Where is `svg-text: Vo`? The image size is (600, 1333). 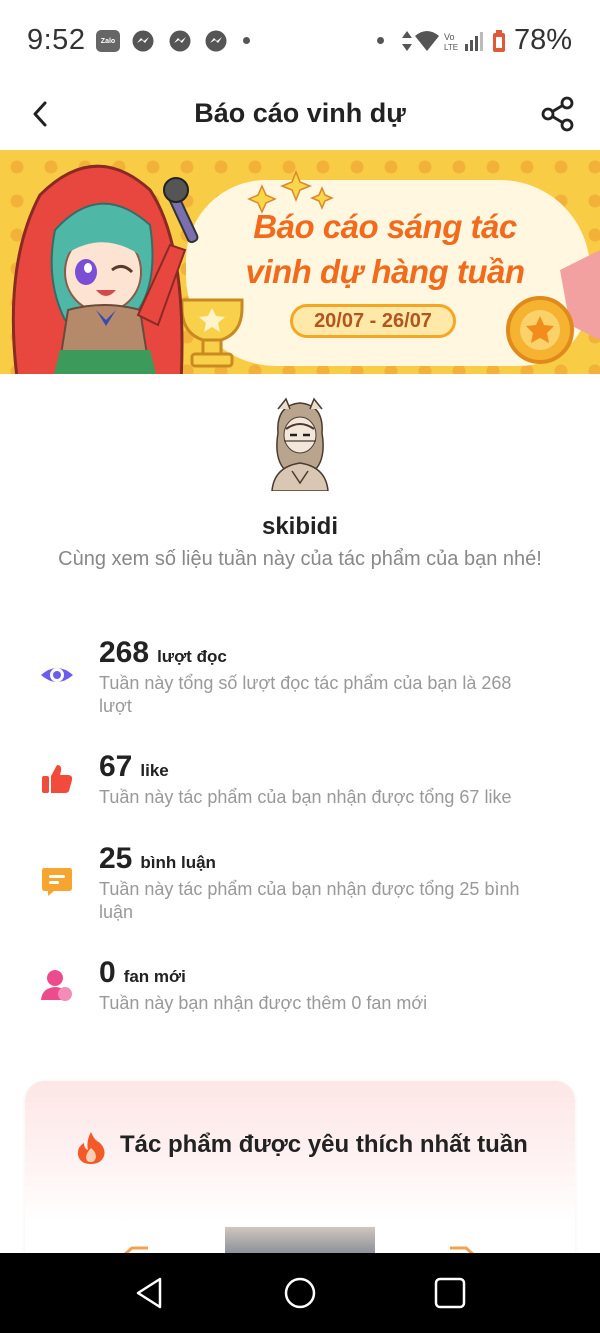
svg-text: Vo is located at coordinates (449, 37).